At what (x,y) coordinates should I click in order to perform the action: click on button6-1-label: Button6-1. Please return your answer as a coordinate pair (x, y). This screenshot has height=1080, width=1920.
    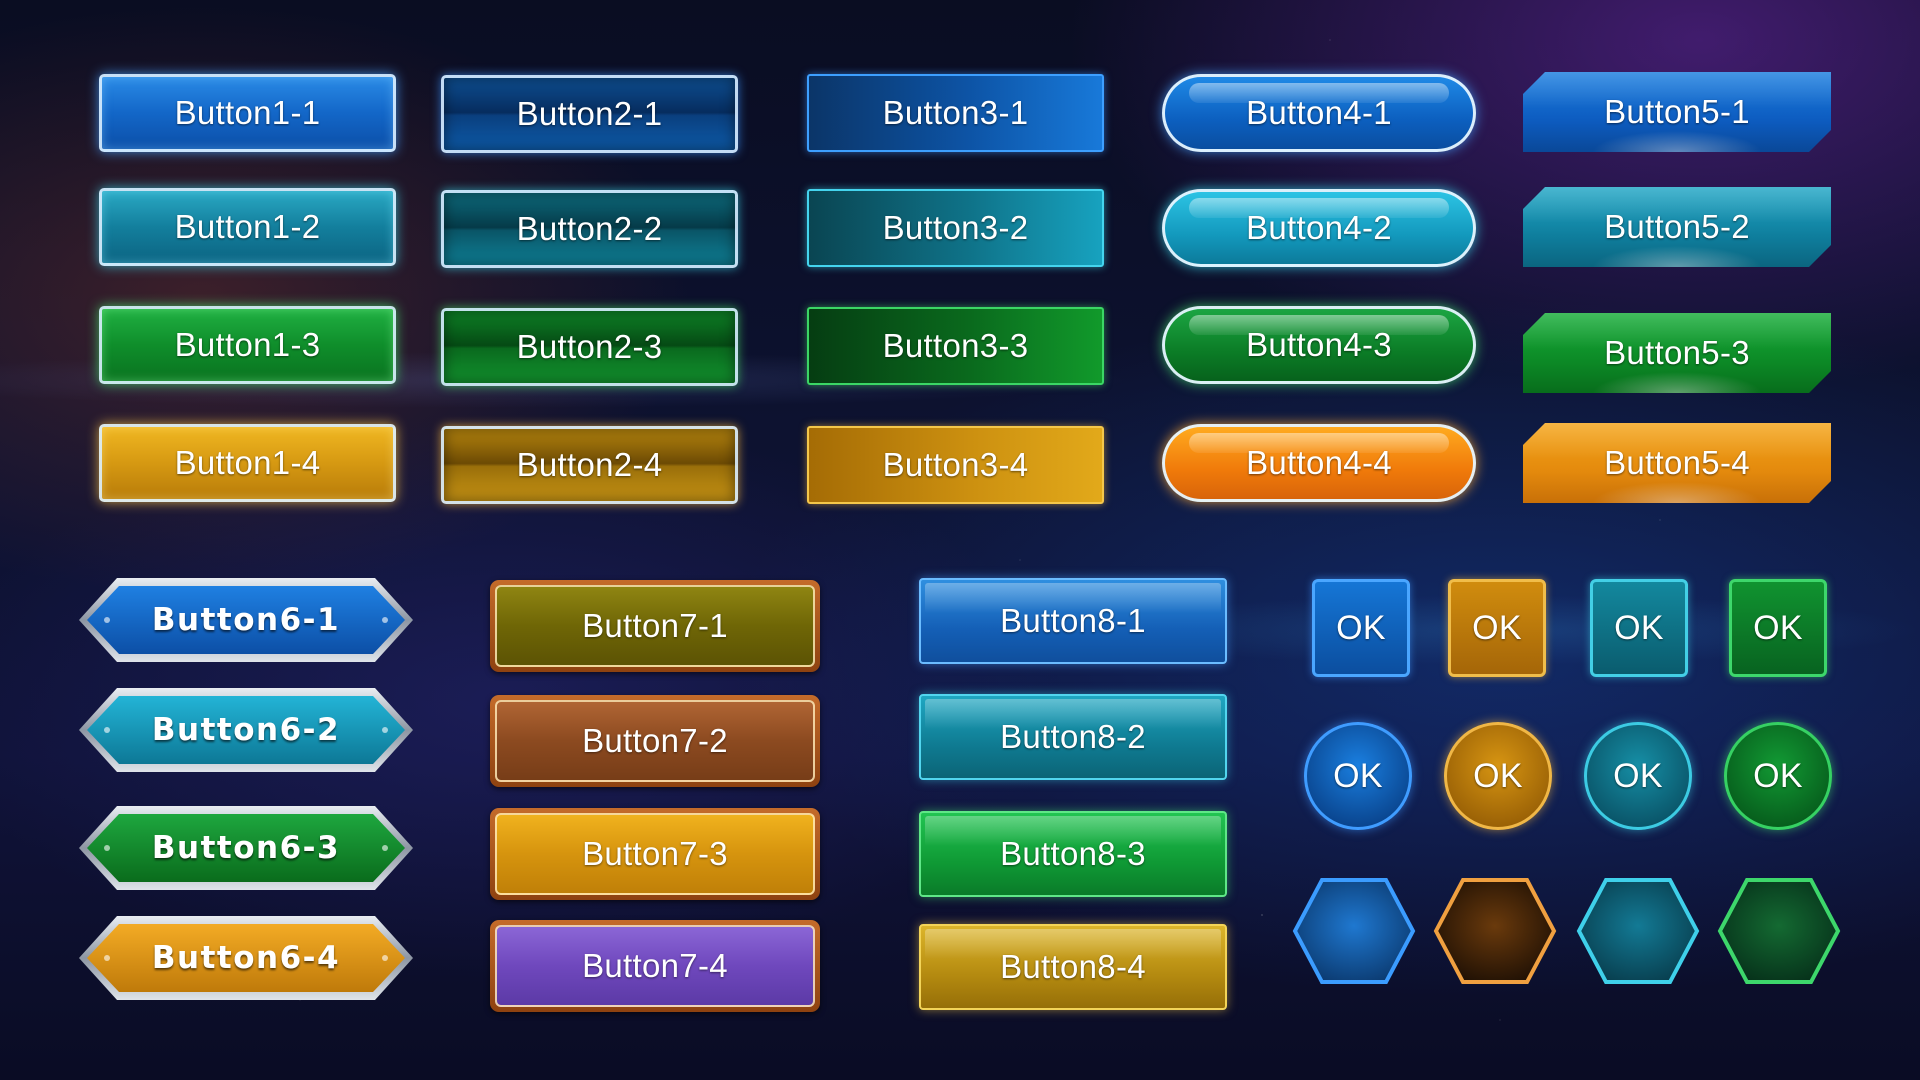
    Looking at the image, I should click on (246, 620).